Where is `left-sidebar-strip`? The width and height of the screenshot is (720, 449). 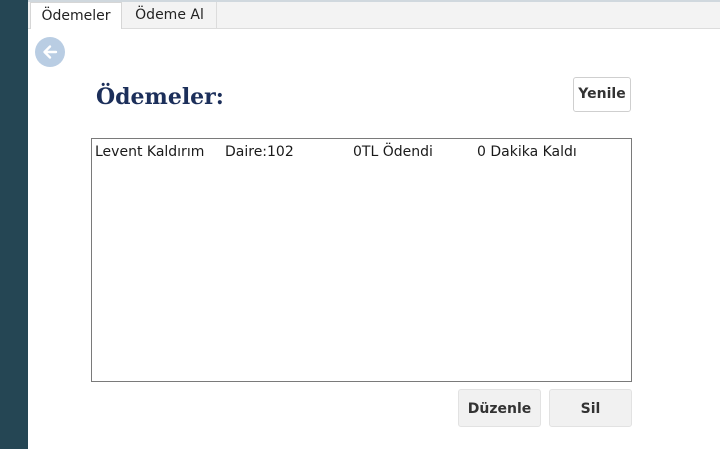
left-sidebar-strip is located at coordinates (14, 224).